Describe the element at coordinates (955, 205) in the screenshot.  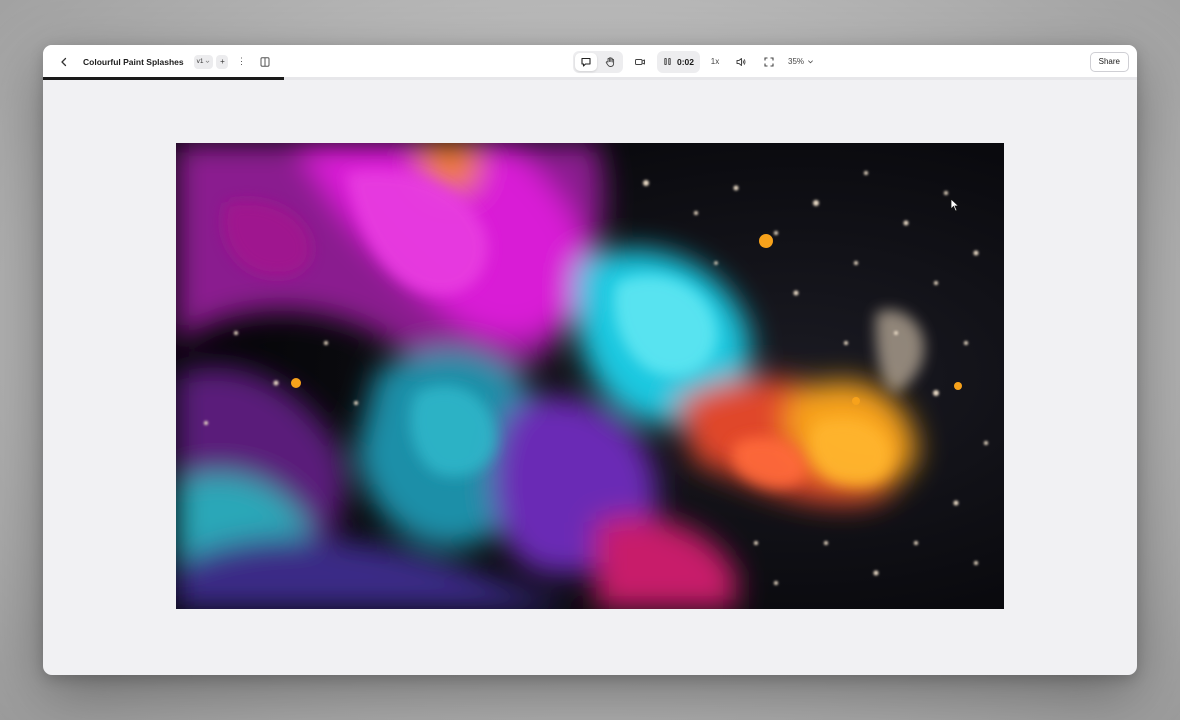
I see `mouse-cursor-icon` at that location.